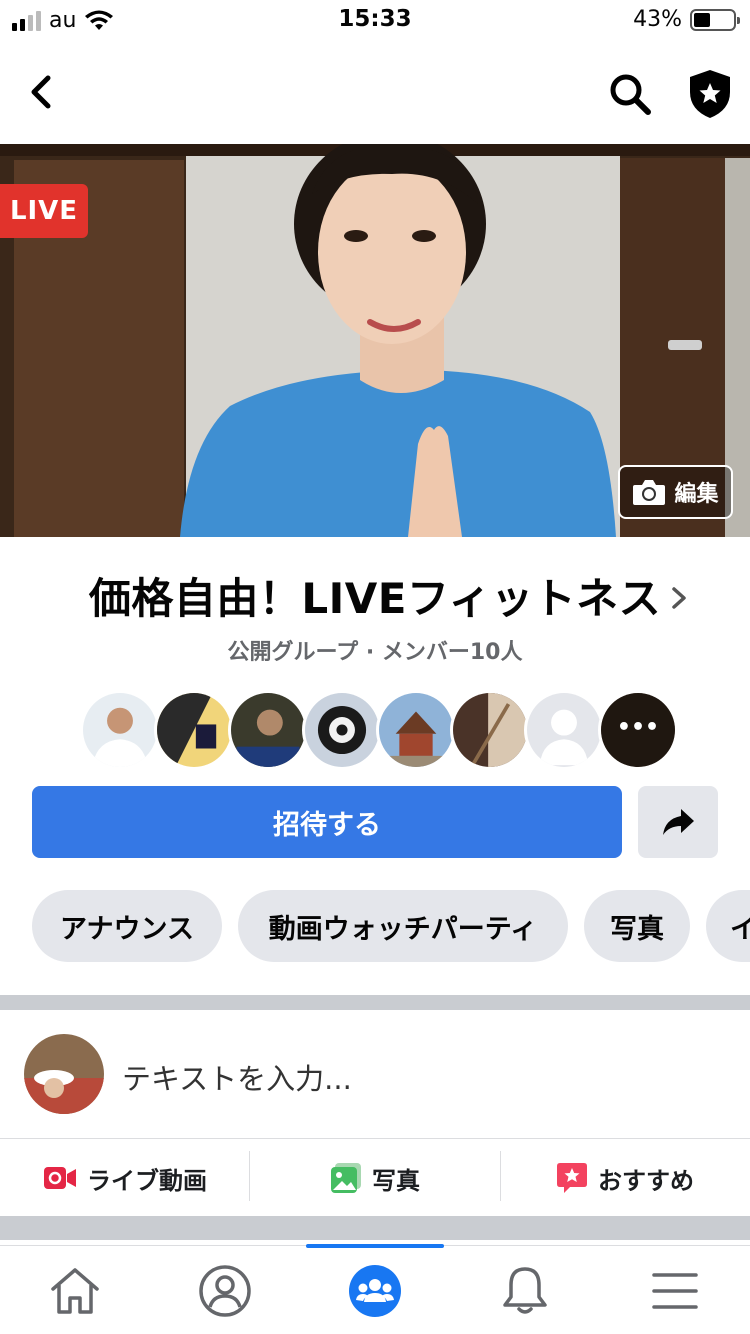 Image resolution: width=750 pixels, height=1334 pixels. I want to click on chevron-right-icon, so click(679, 598).